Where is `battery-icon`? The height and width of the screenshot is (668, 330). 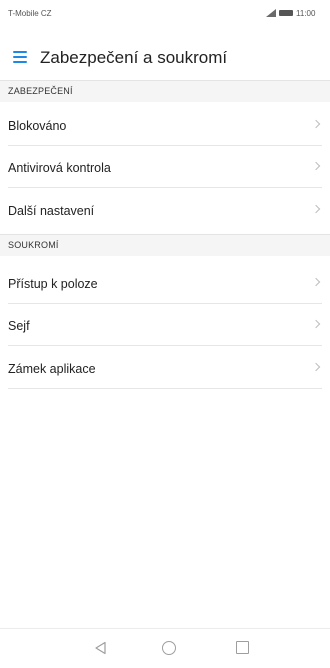
battery-icon is located at coordinates (286, 13).